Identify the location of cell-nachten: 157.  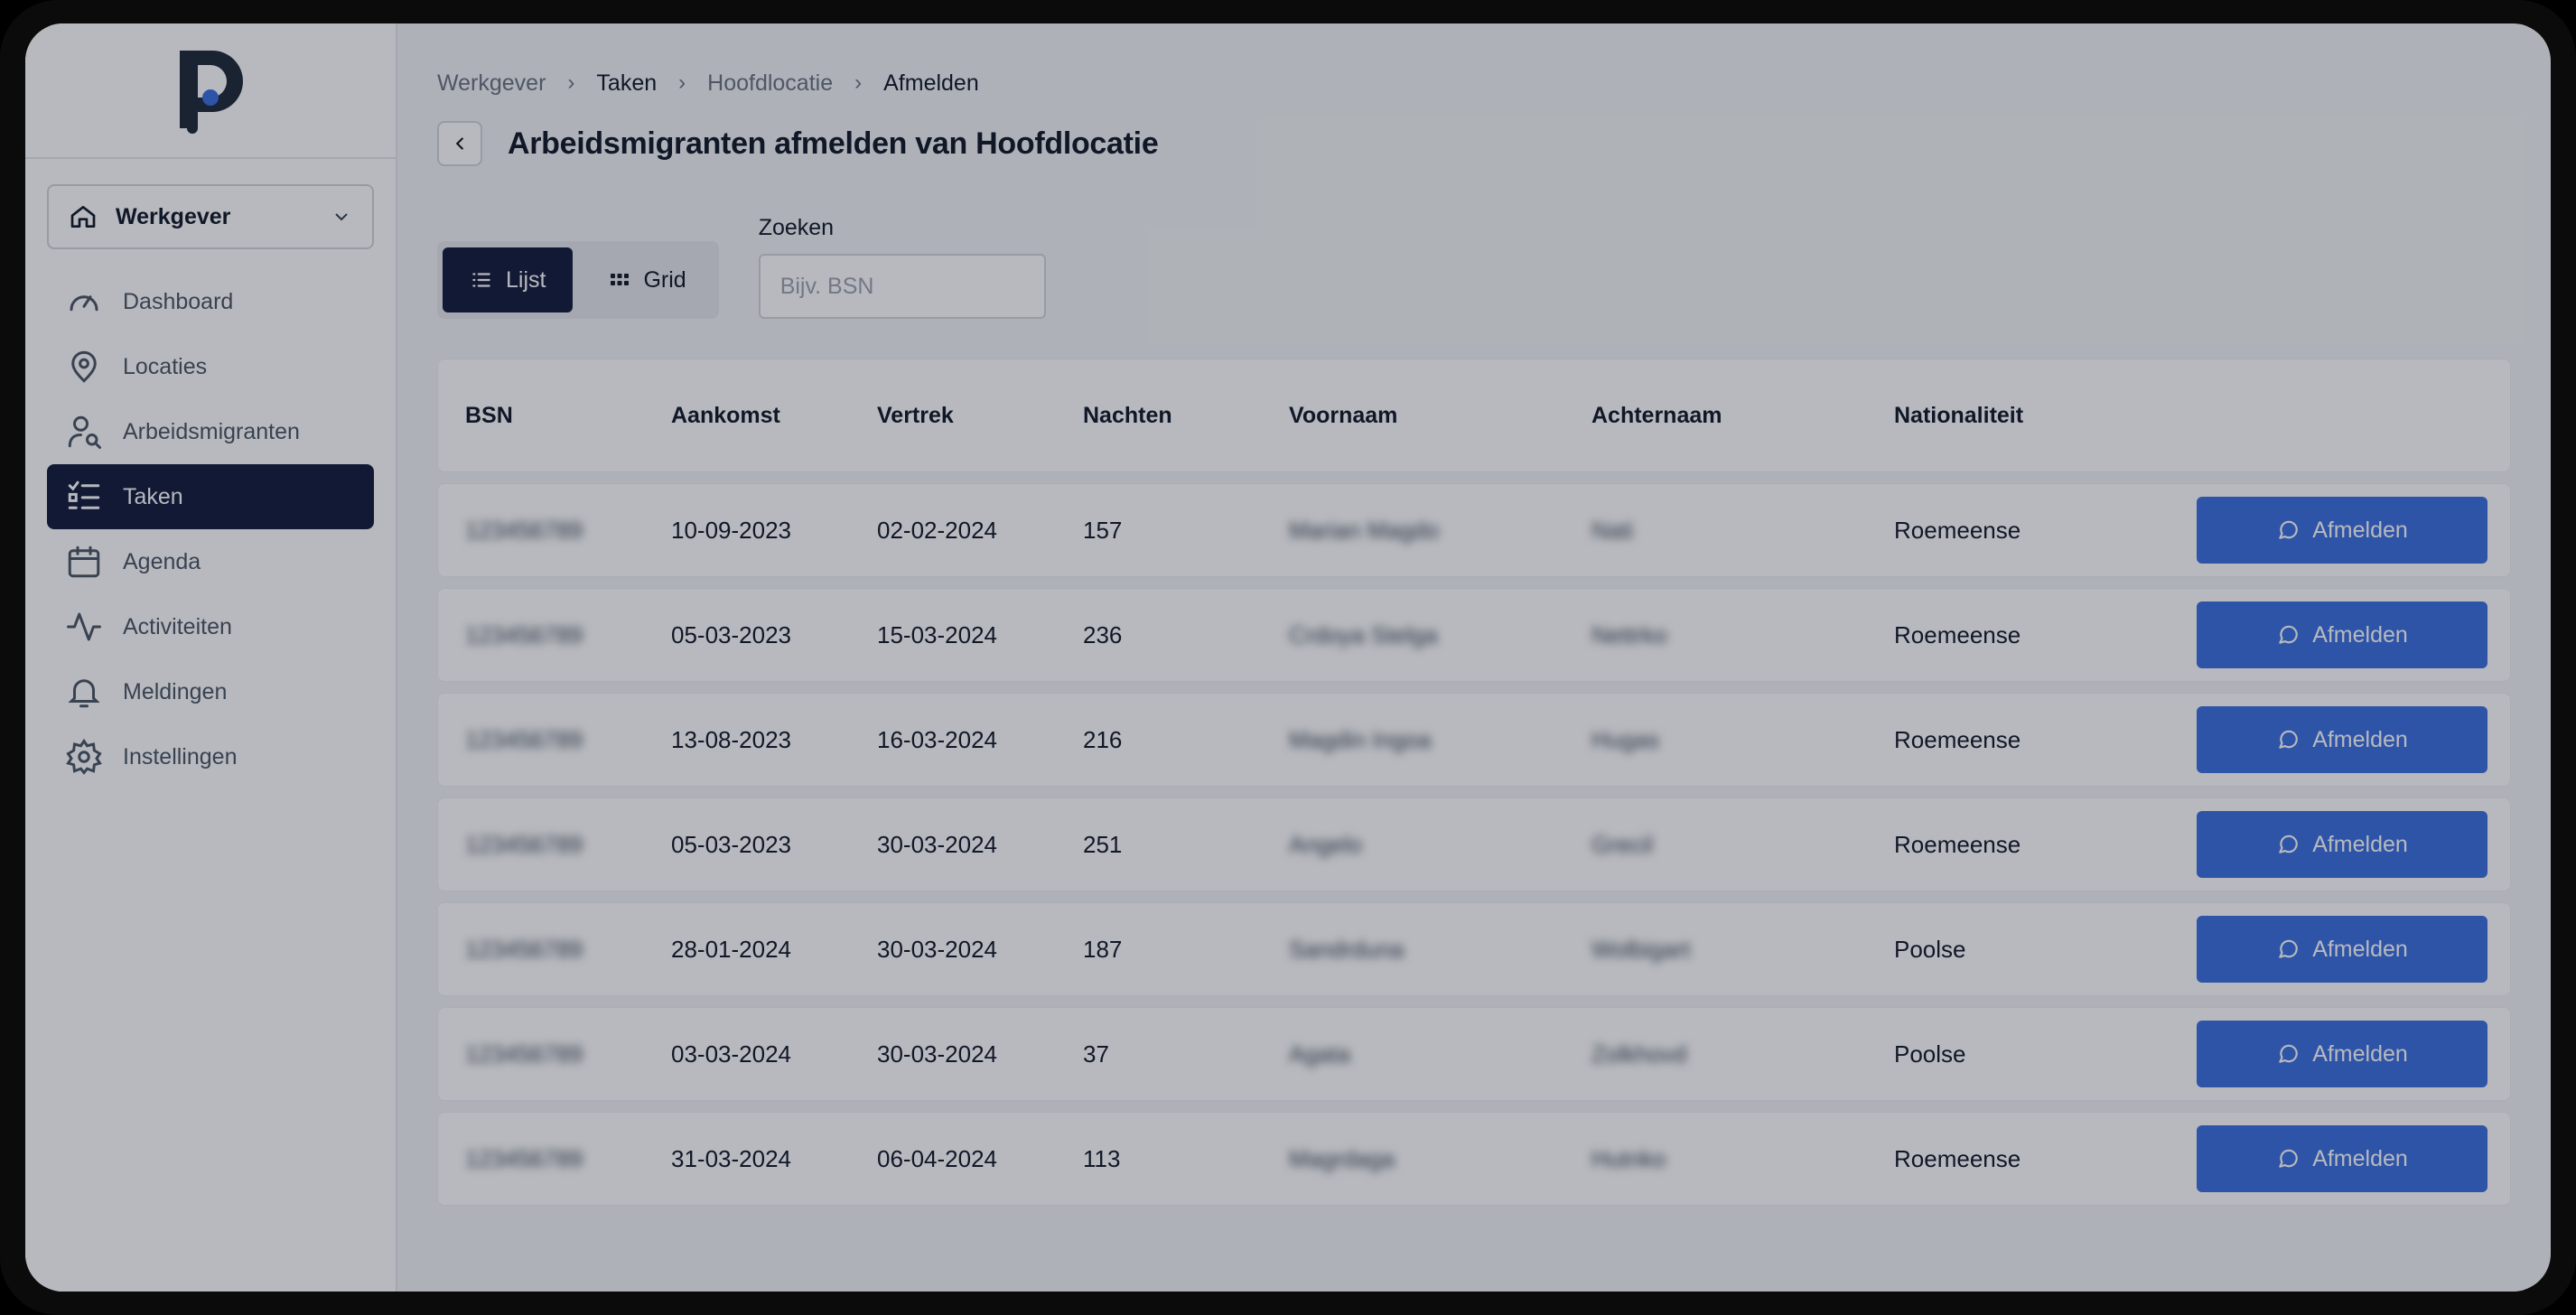
(1103, 530).